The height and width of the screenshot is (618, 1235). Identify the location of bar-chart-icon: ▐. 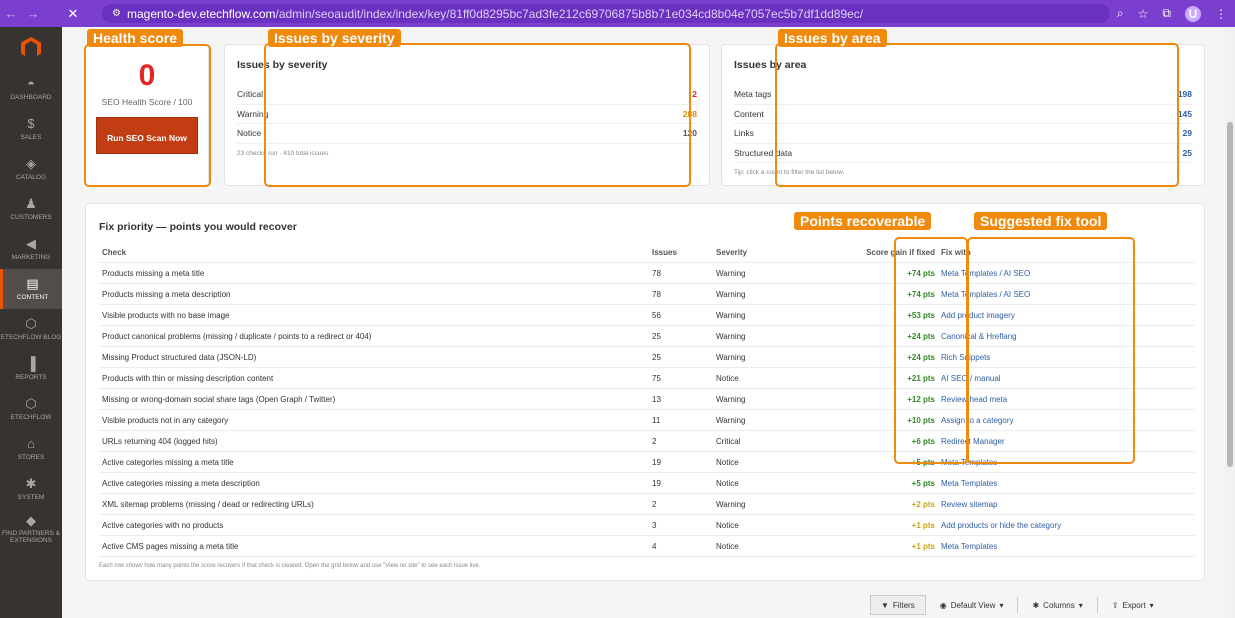
(31, 364).